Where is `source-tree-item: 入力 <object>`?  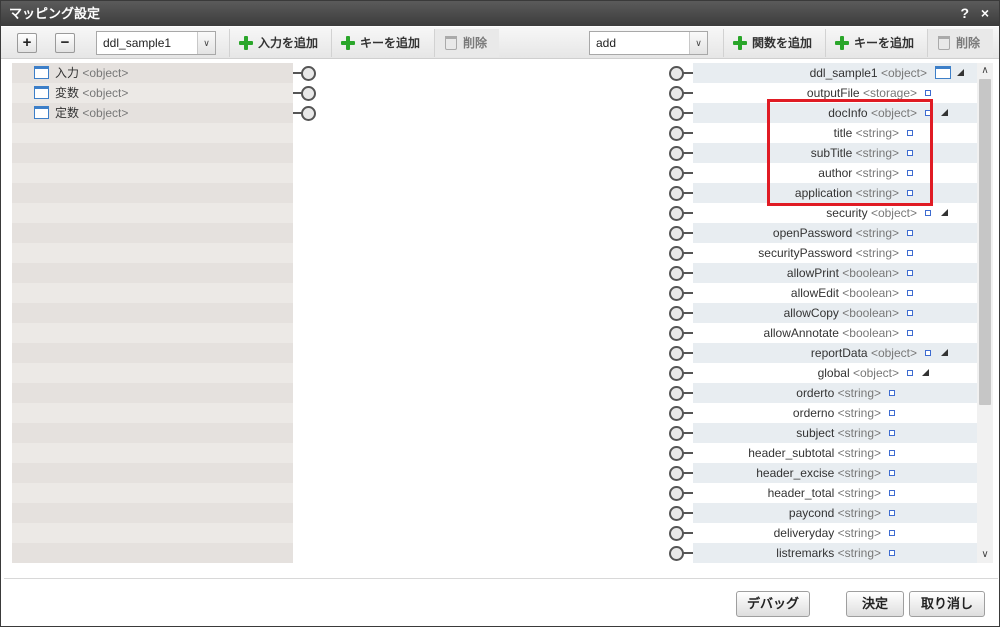
source-tree-item: 入力 <object> is located at coordinates (152, 73).